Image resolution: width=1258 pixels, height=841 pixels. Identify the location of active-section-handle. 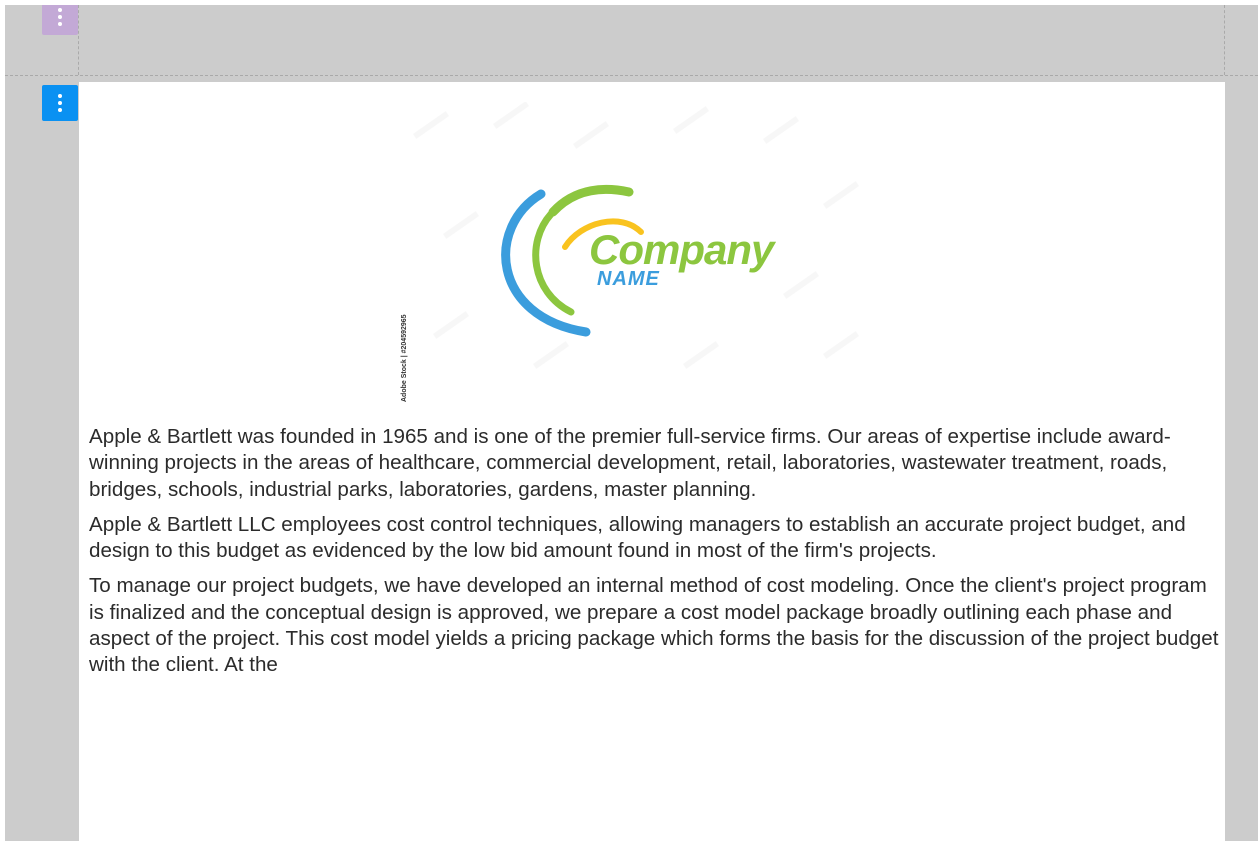
(60, 103).